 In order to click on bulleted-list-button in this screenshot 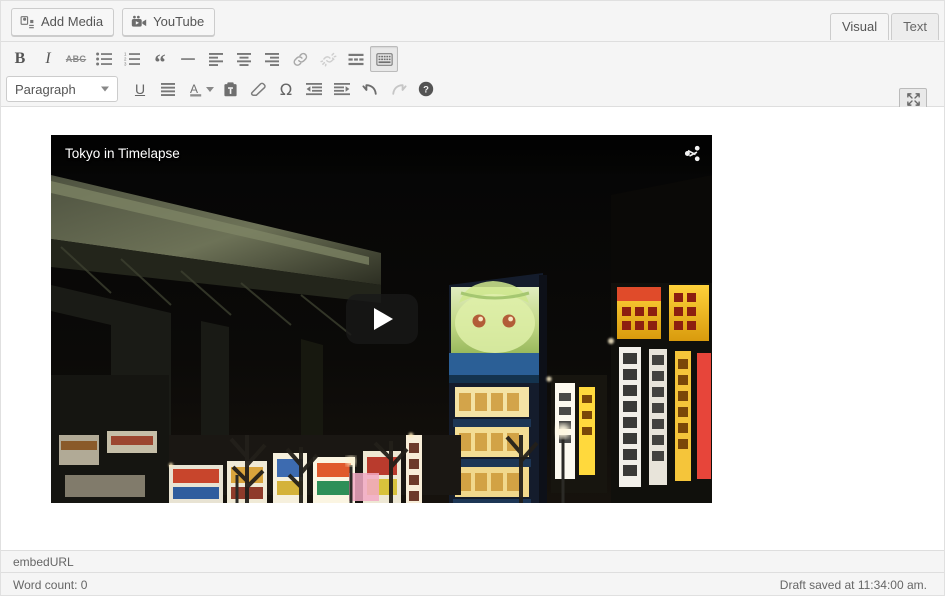, I will do `click(104, 59)`.